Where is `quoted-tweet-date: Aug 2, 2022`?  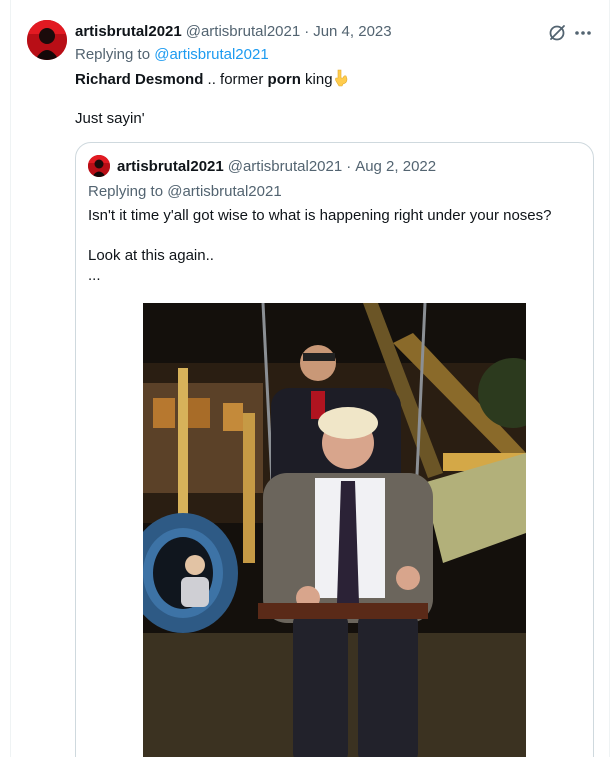
quoted-tweet-date: Aug 2, 2022 is located at coordinates (395, 167).